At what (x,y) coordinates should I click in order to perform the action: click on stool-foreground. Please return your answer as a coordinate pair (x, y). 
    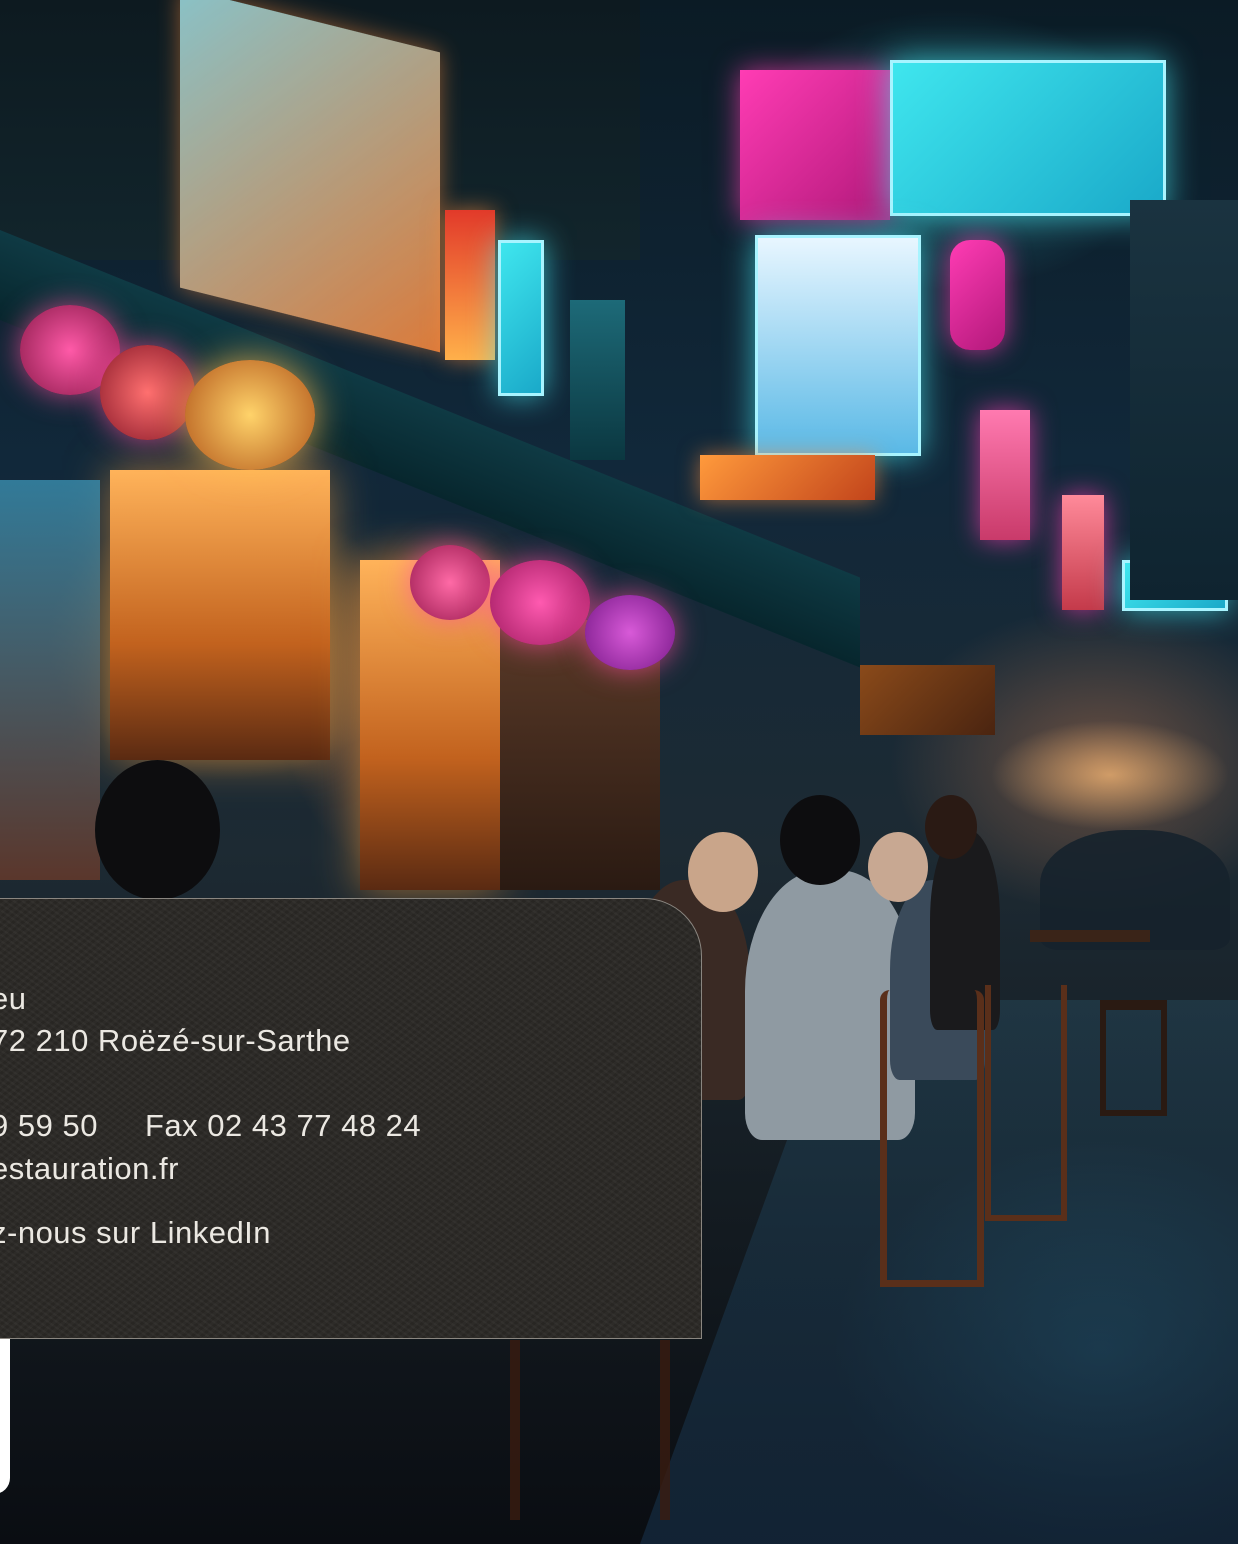
    Looking at the image, I should click on (590, 1430).